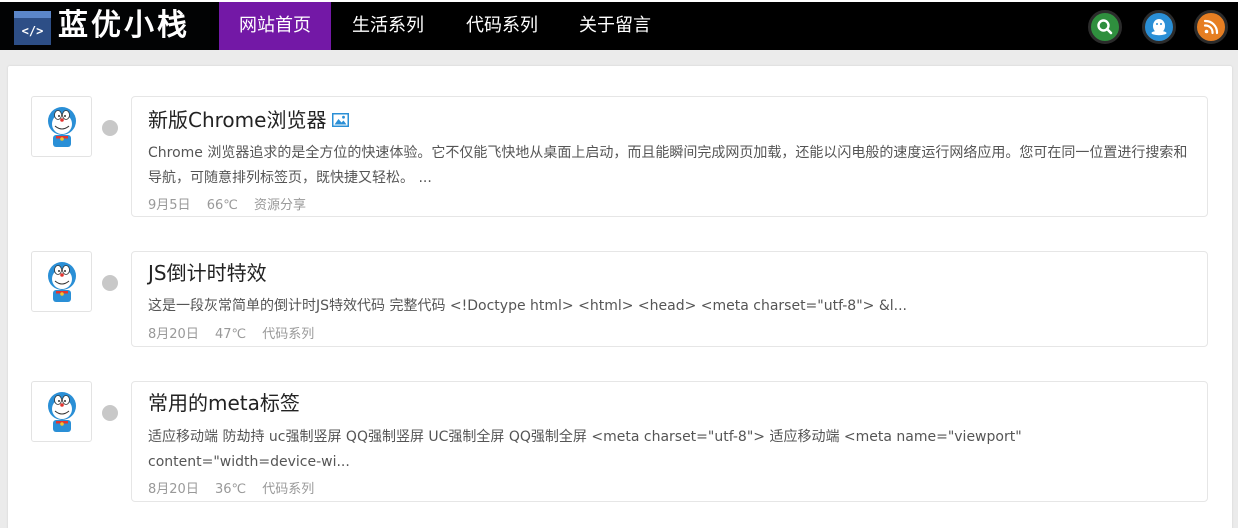  I want to click on post-meta: 9月5日 66℃ 资源分享, so click(233, 206).